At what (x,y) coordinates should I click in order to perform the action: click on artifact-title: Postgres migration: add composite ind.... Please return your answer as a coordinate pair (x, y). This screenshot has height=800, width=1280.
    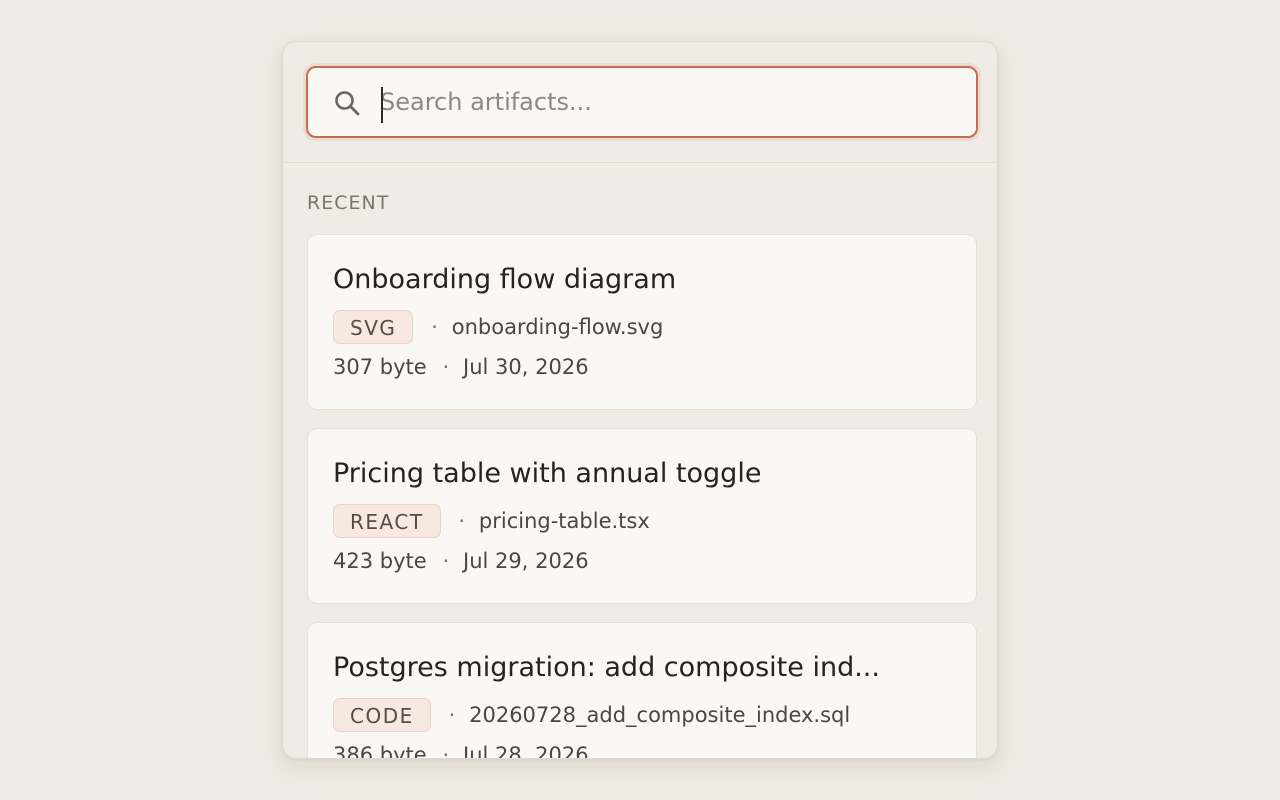
    Looking at the image, I should click on (606, 667).